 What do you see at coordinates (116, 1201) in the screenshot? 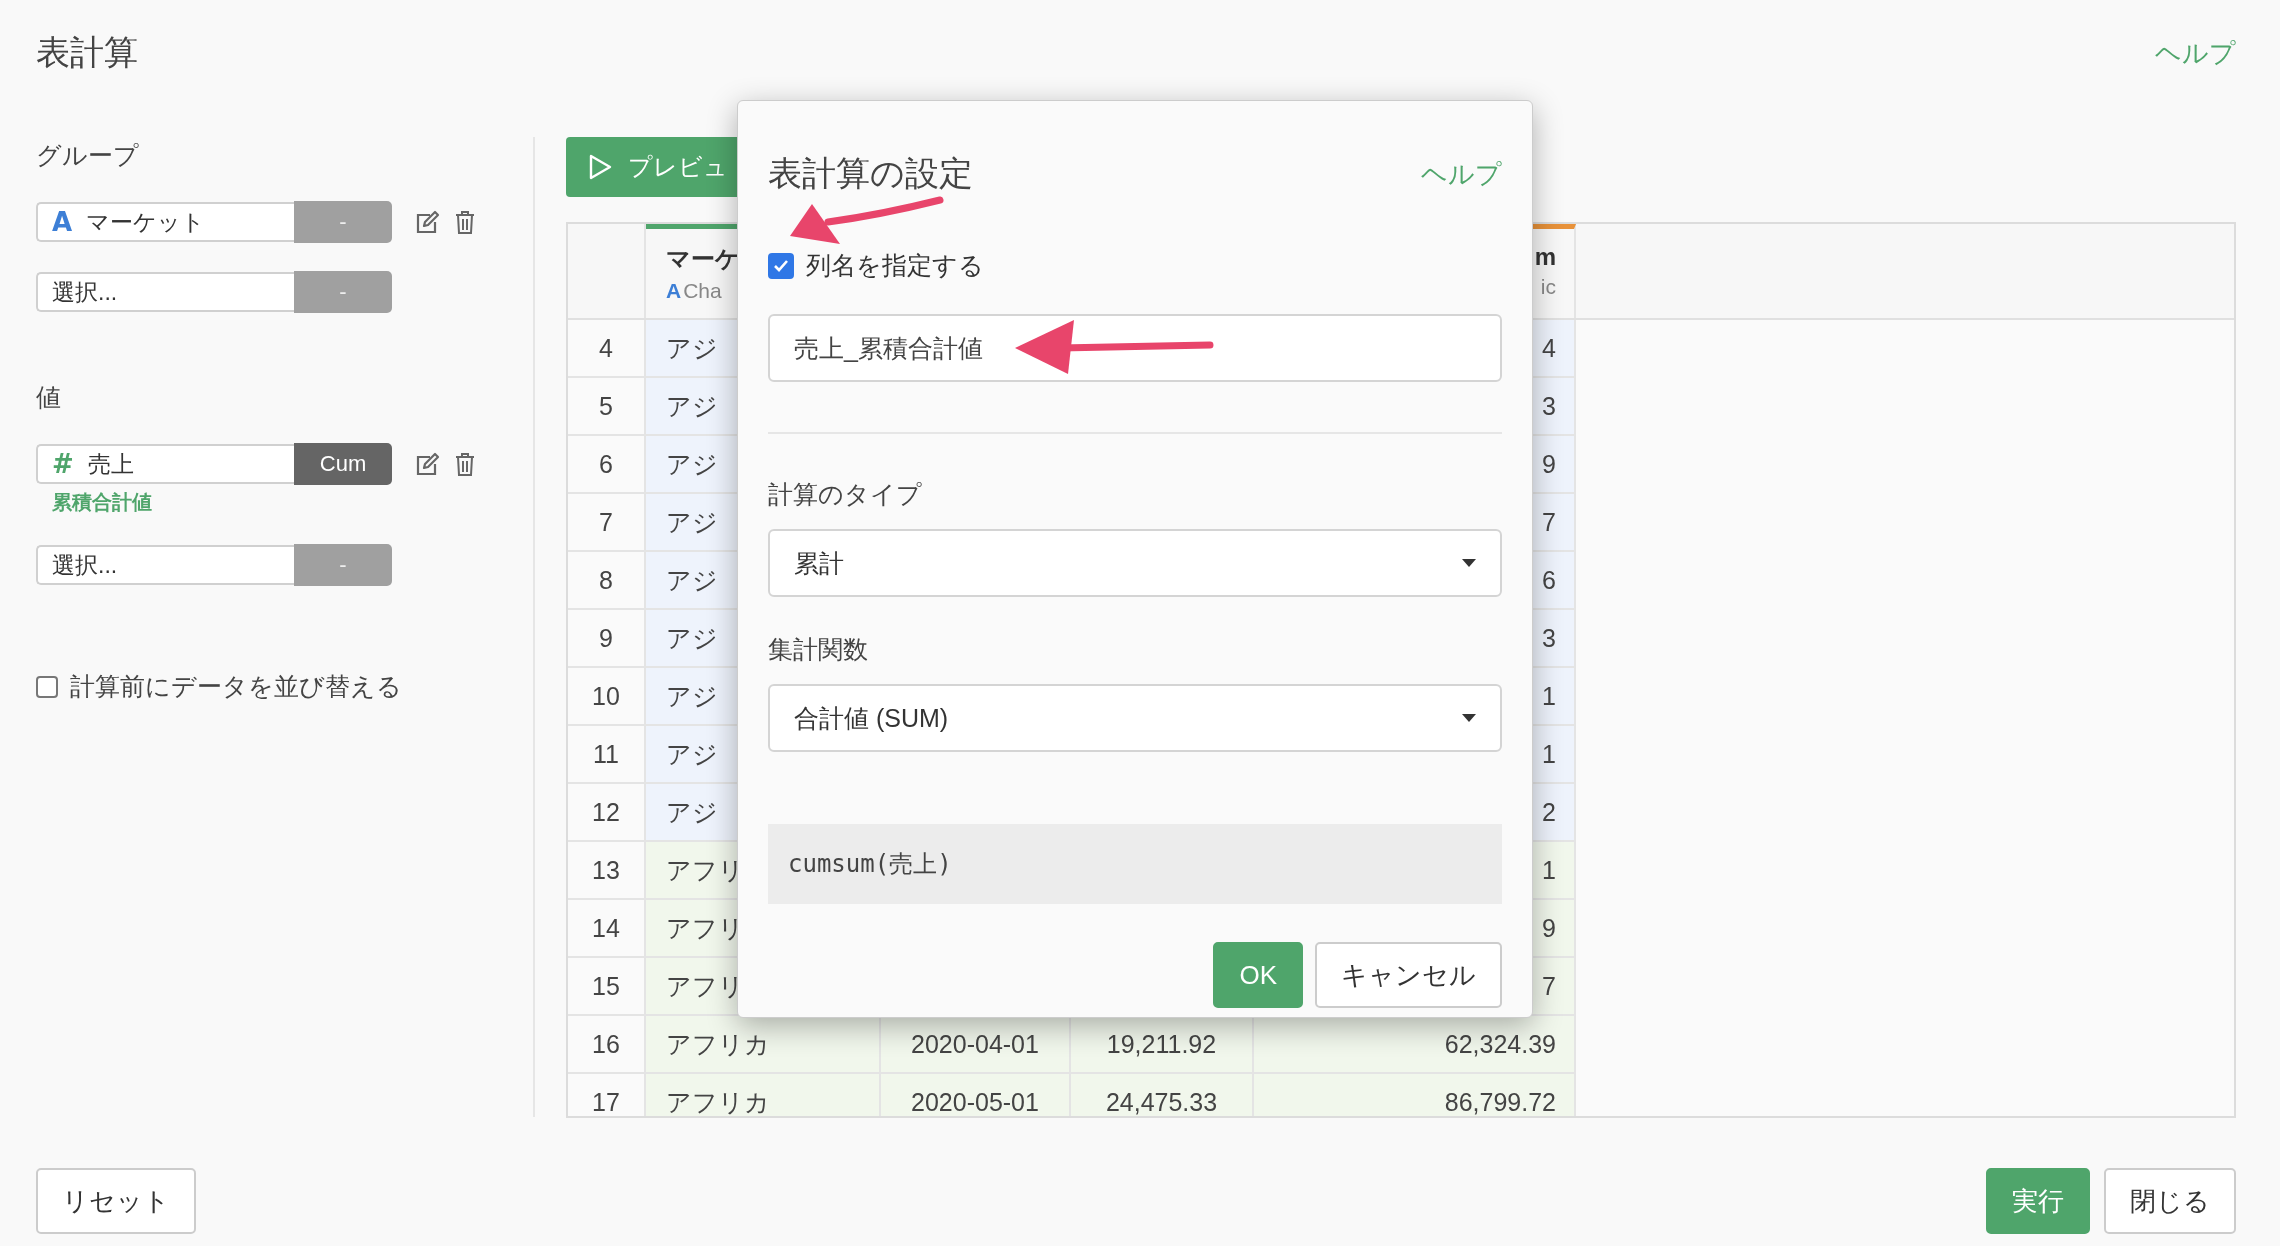
I see `reset-button: リセット` at bounding box center [116, 1201].